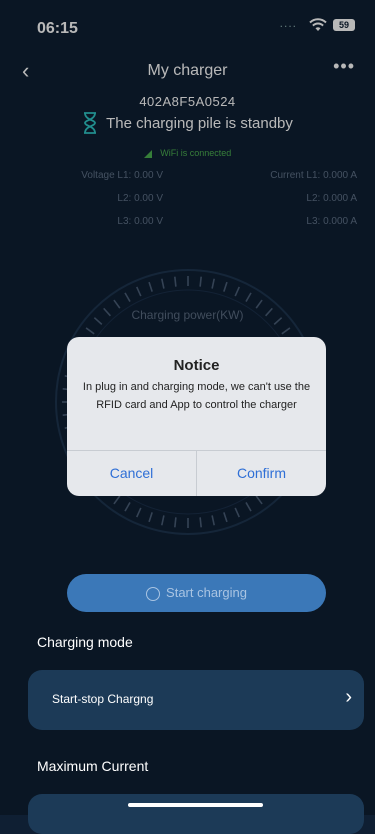 The image size is (375, 834). I want to click on power-icon, so click(153, 593).